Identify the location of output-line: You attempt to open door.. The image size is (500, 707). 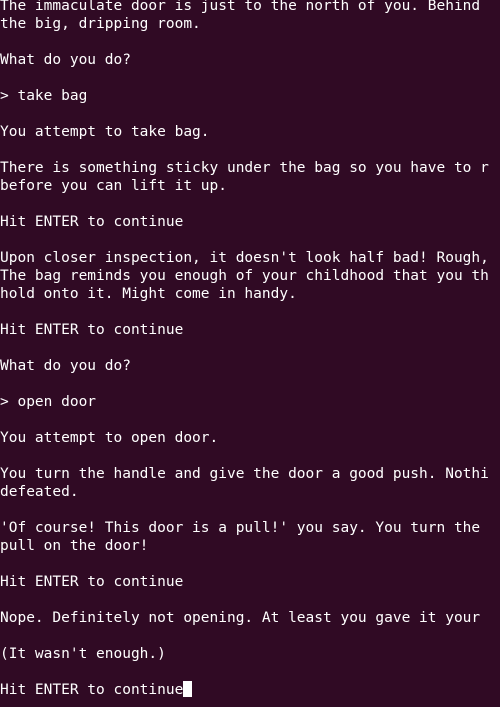
(109, 438).